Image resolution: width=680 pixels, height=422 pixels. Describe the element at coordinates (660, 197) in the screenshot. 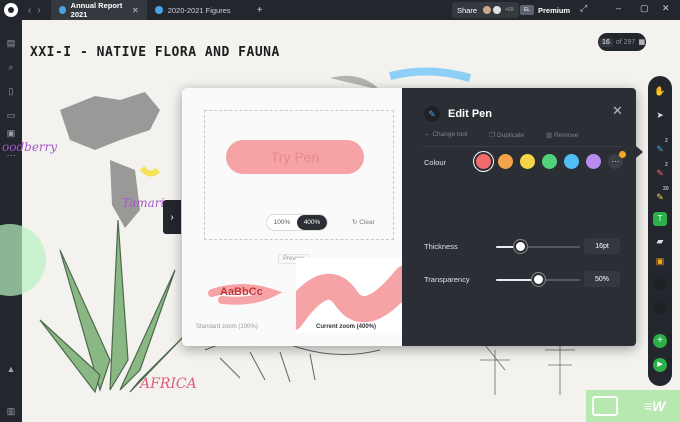

I see `highlighter-tool-icon: ✎` at that location.